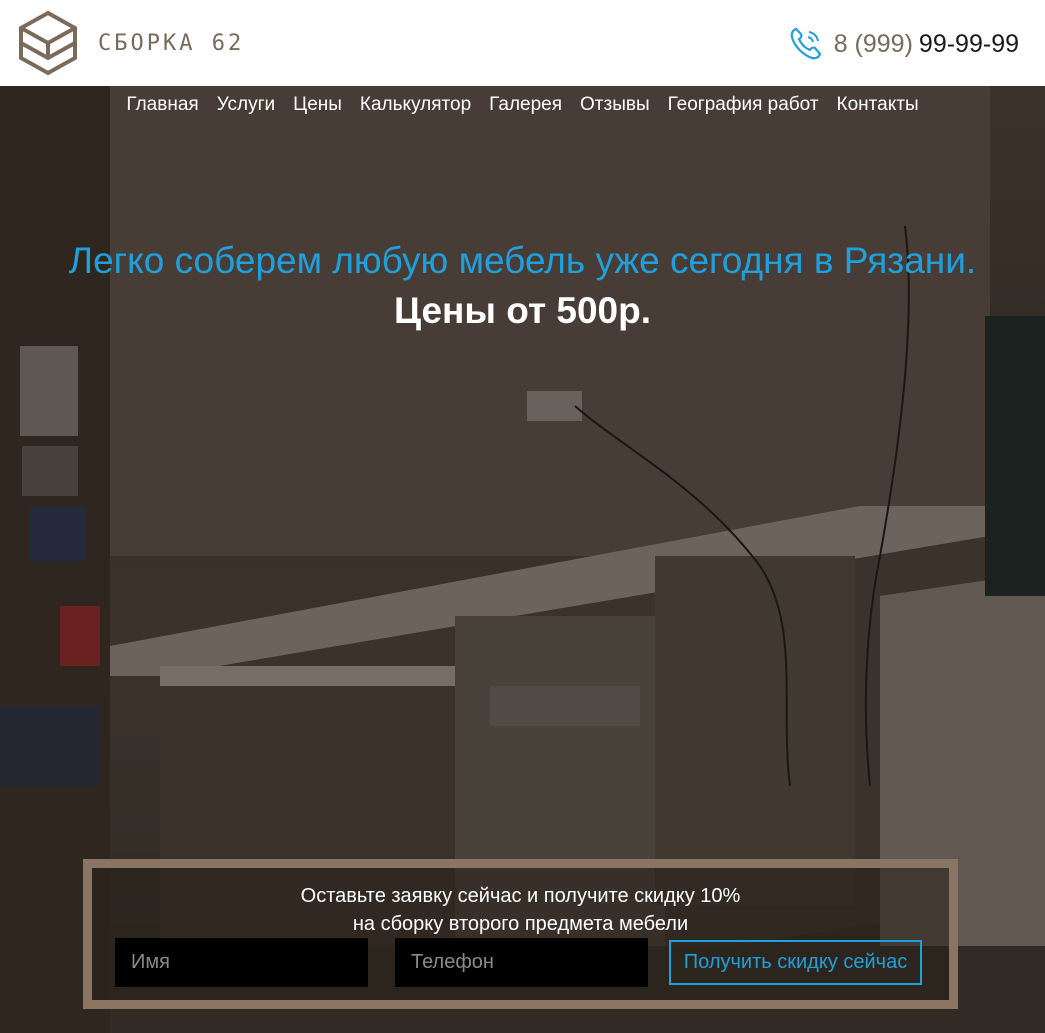 The height and width of the screenshot is (1033, 1045). I want to click on logo-text: СБОРКА 62, so click(171, 43).